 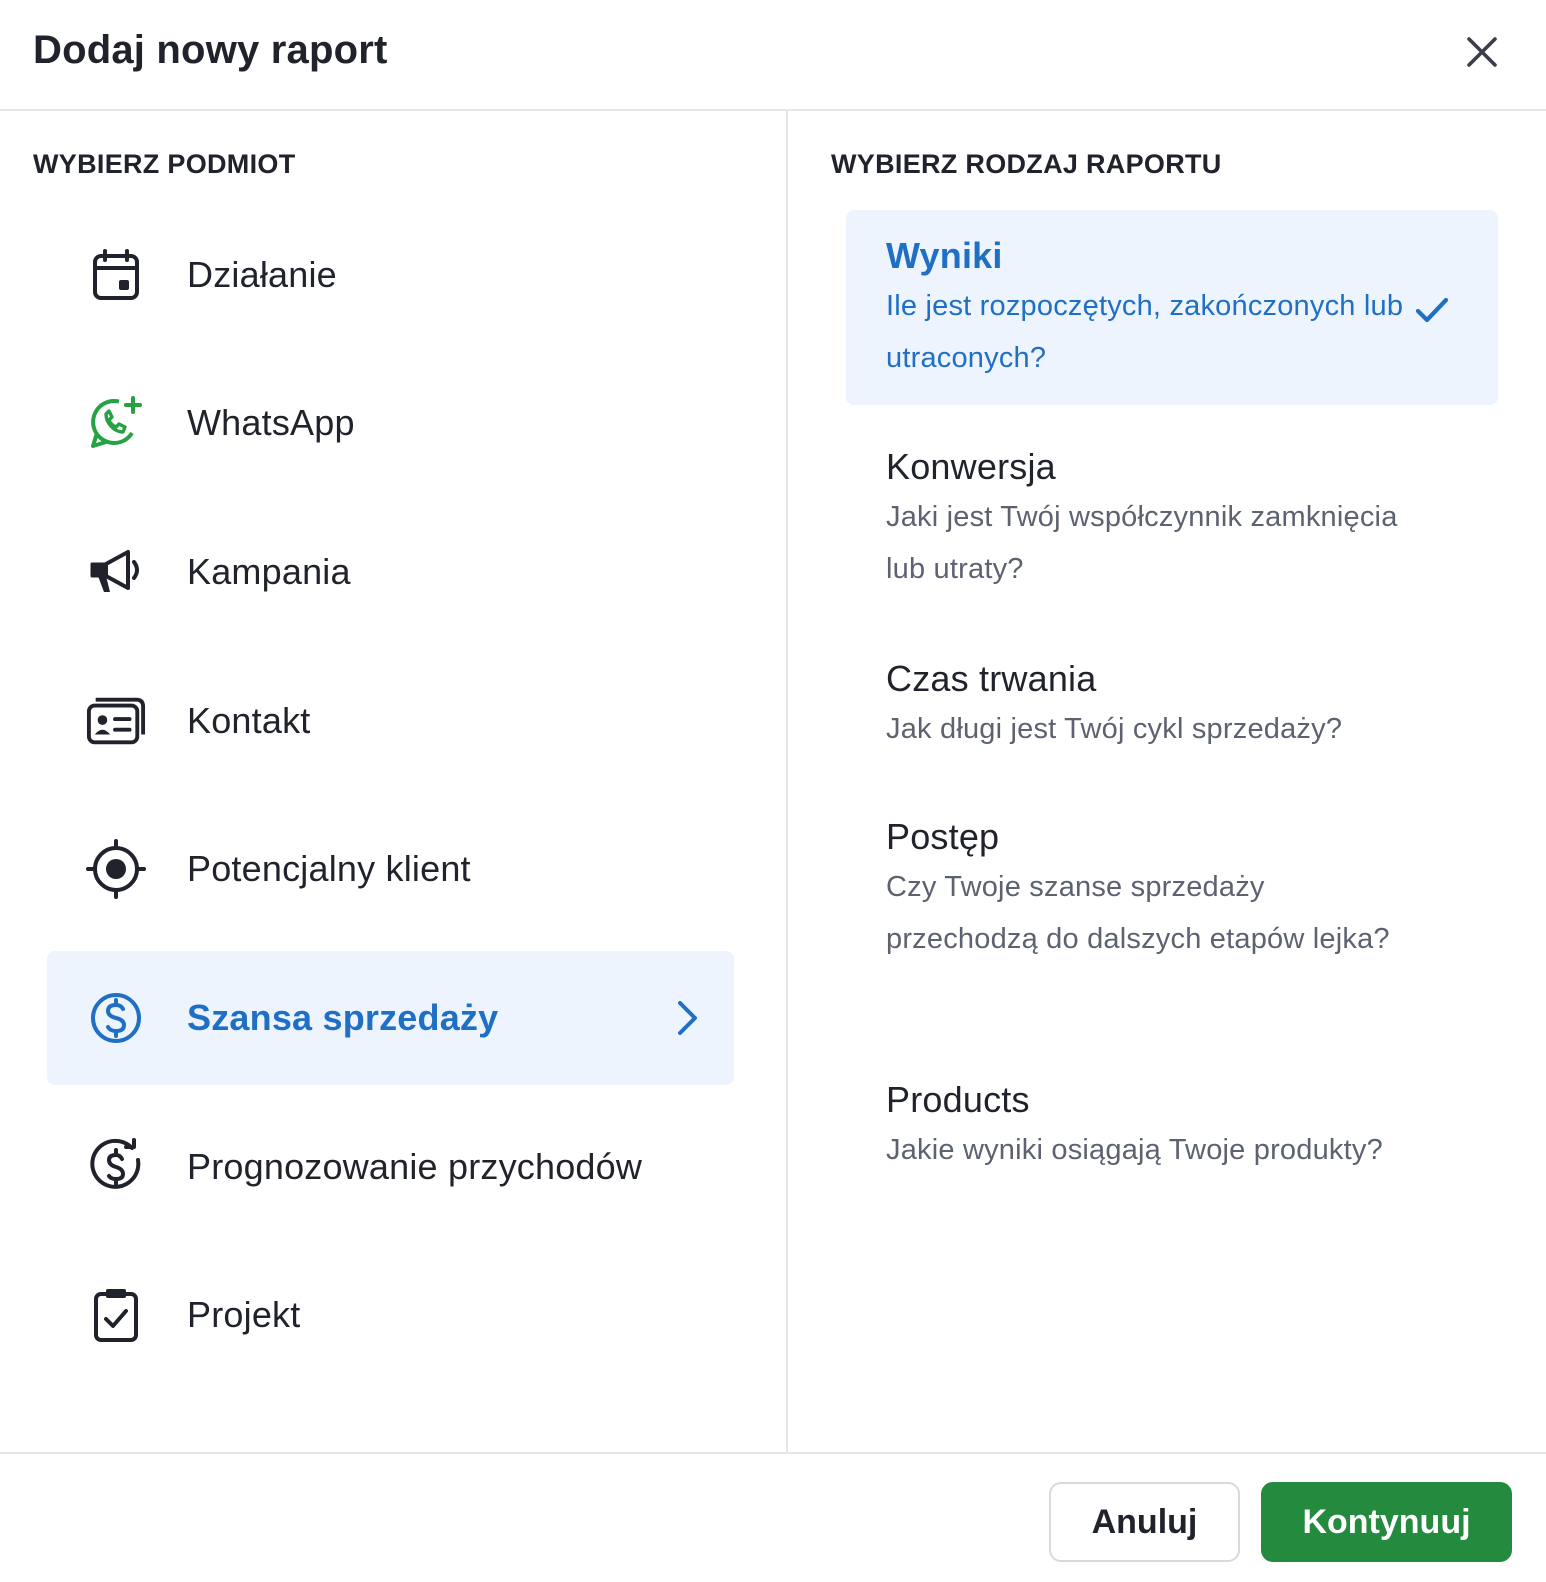 I want to click on check-icon, so click(x=1432, y=310).